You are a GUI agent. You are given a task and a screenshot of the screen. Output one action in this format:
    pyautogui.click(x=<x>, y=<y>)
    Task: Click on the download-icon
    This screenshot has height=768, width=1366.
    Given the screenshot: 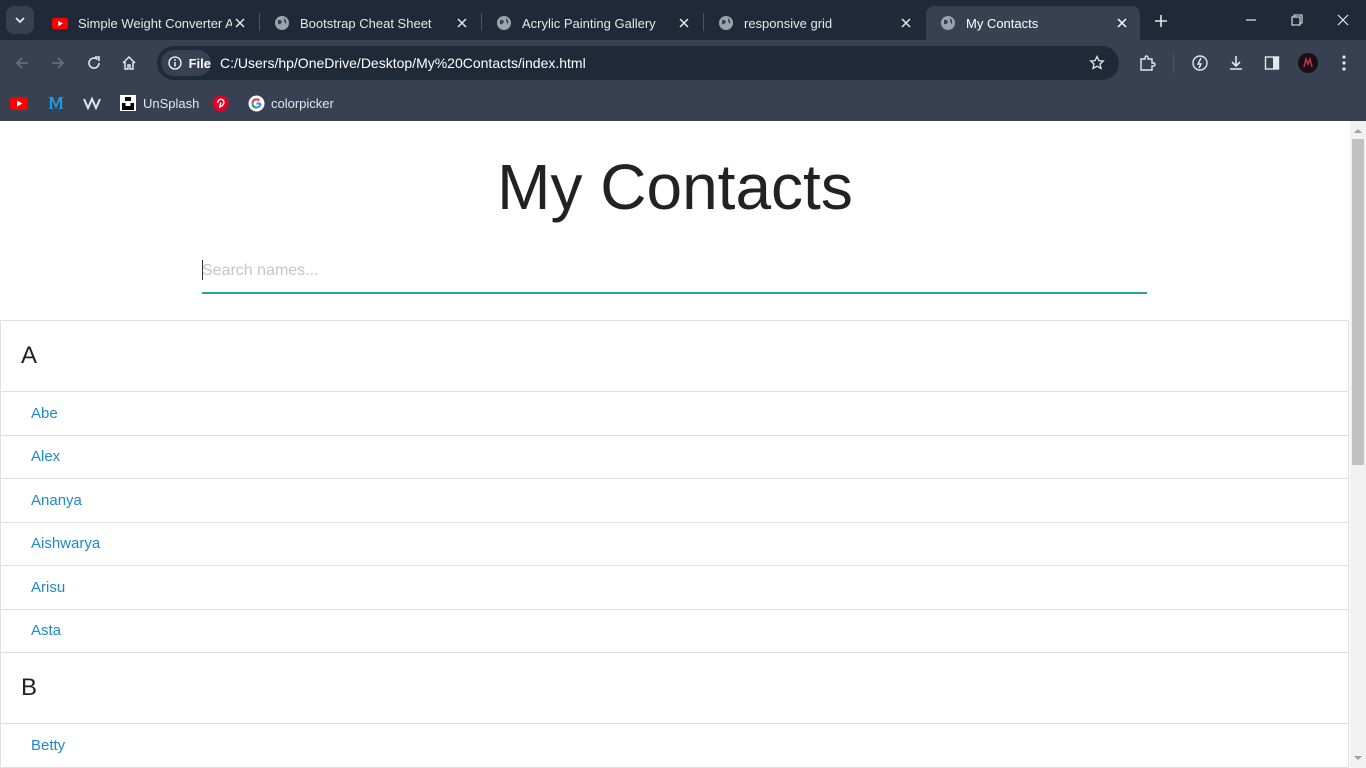 What is the action you would take?
    pyautogui.click(x=1236, y=63)
    